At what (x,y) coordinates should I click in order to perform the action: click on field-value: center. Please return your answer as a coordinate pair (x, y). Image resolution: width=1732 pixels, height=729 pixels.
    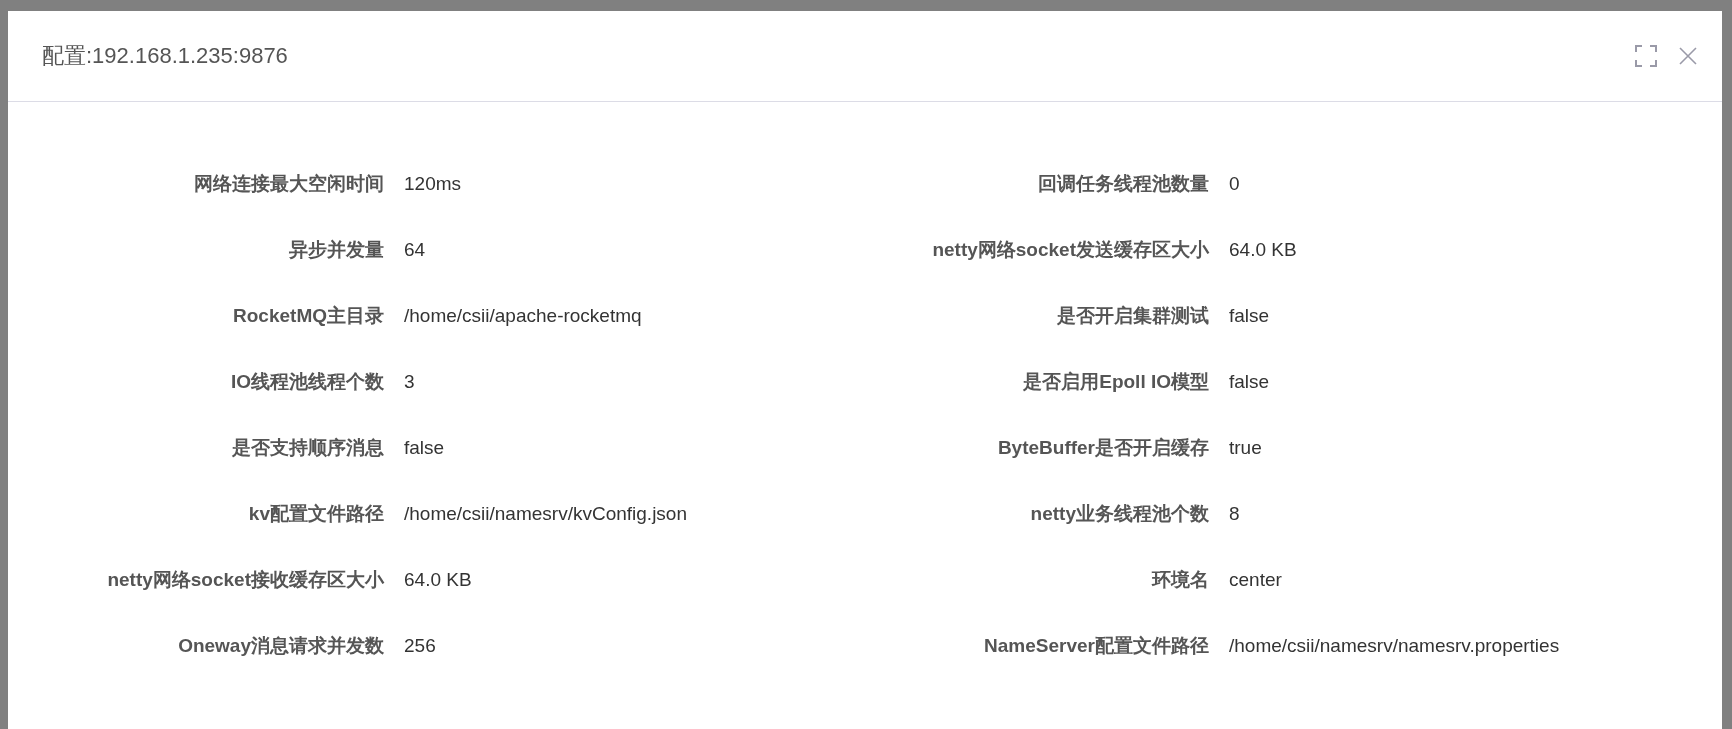
    Looking at the image, I should click on (1255, 580).